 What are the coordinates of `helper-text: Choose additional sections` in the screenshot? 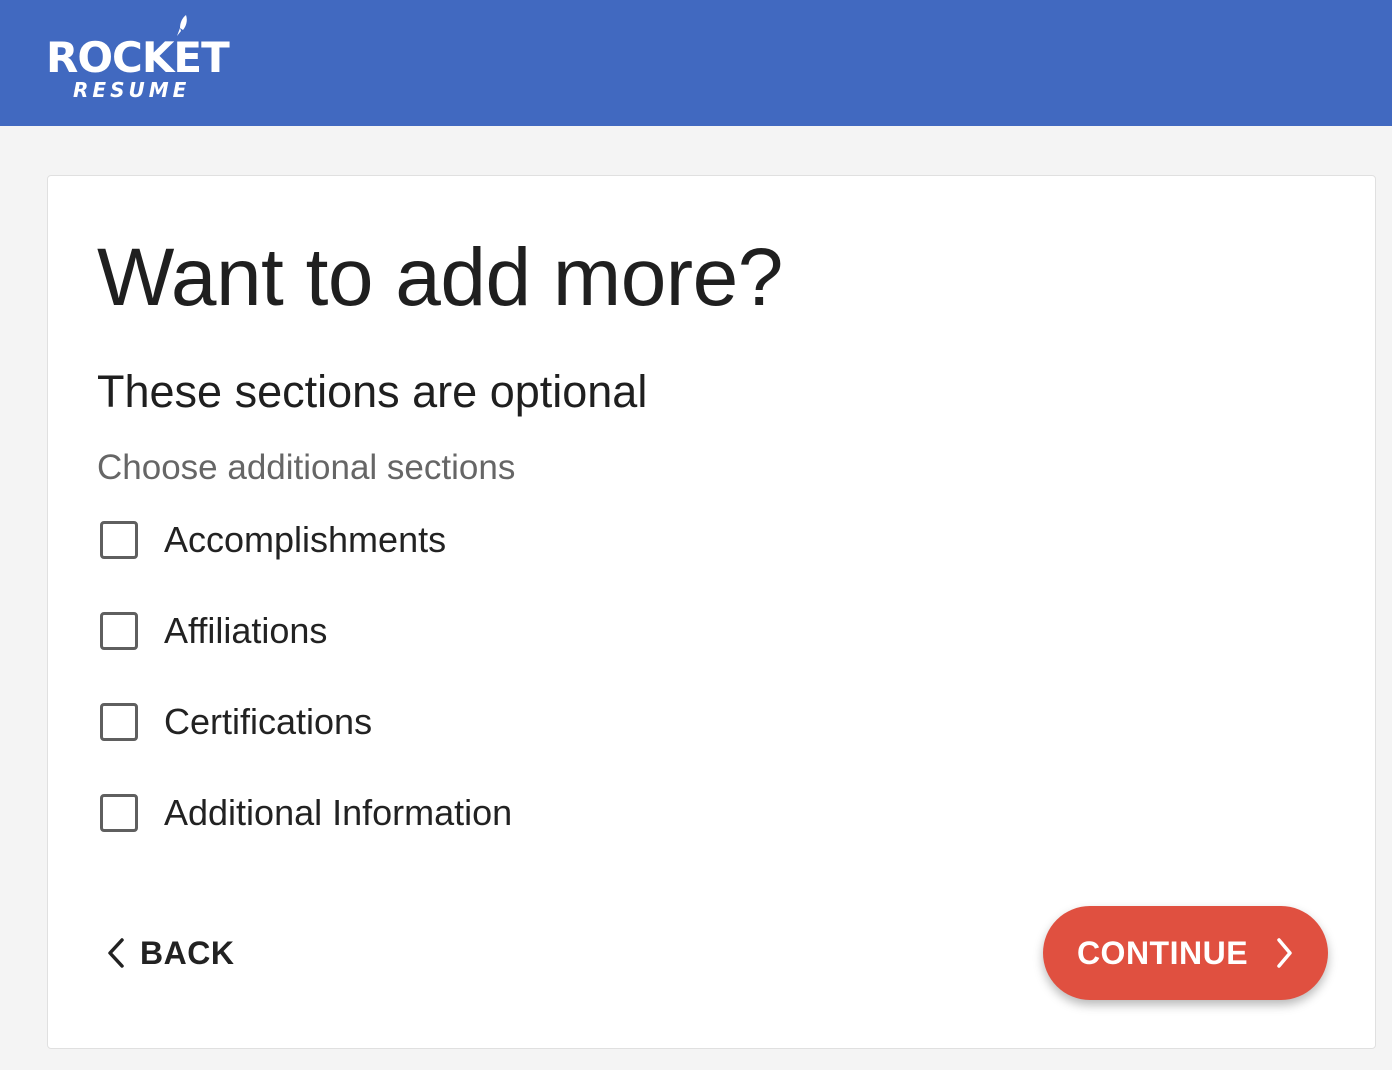 It's located at (306, 467).